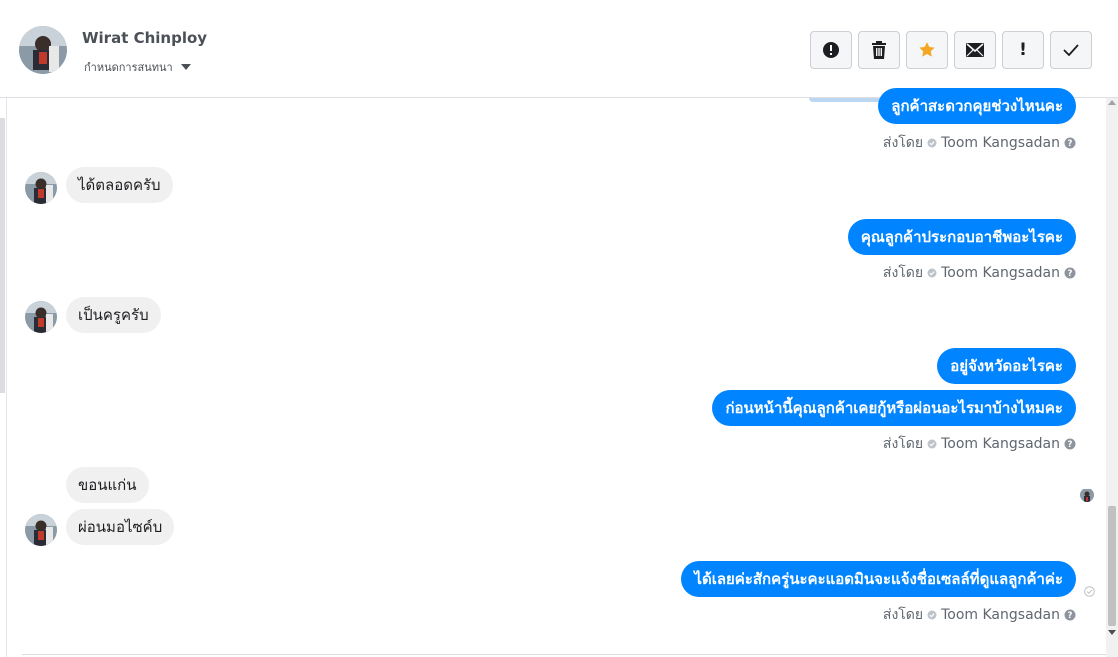  What do you see at coordinates (6, 377) in the screenshot?
I see `left-divider` at bounding box center [6, 377].